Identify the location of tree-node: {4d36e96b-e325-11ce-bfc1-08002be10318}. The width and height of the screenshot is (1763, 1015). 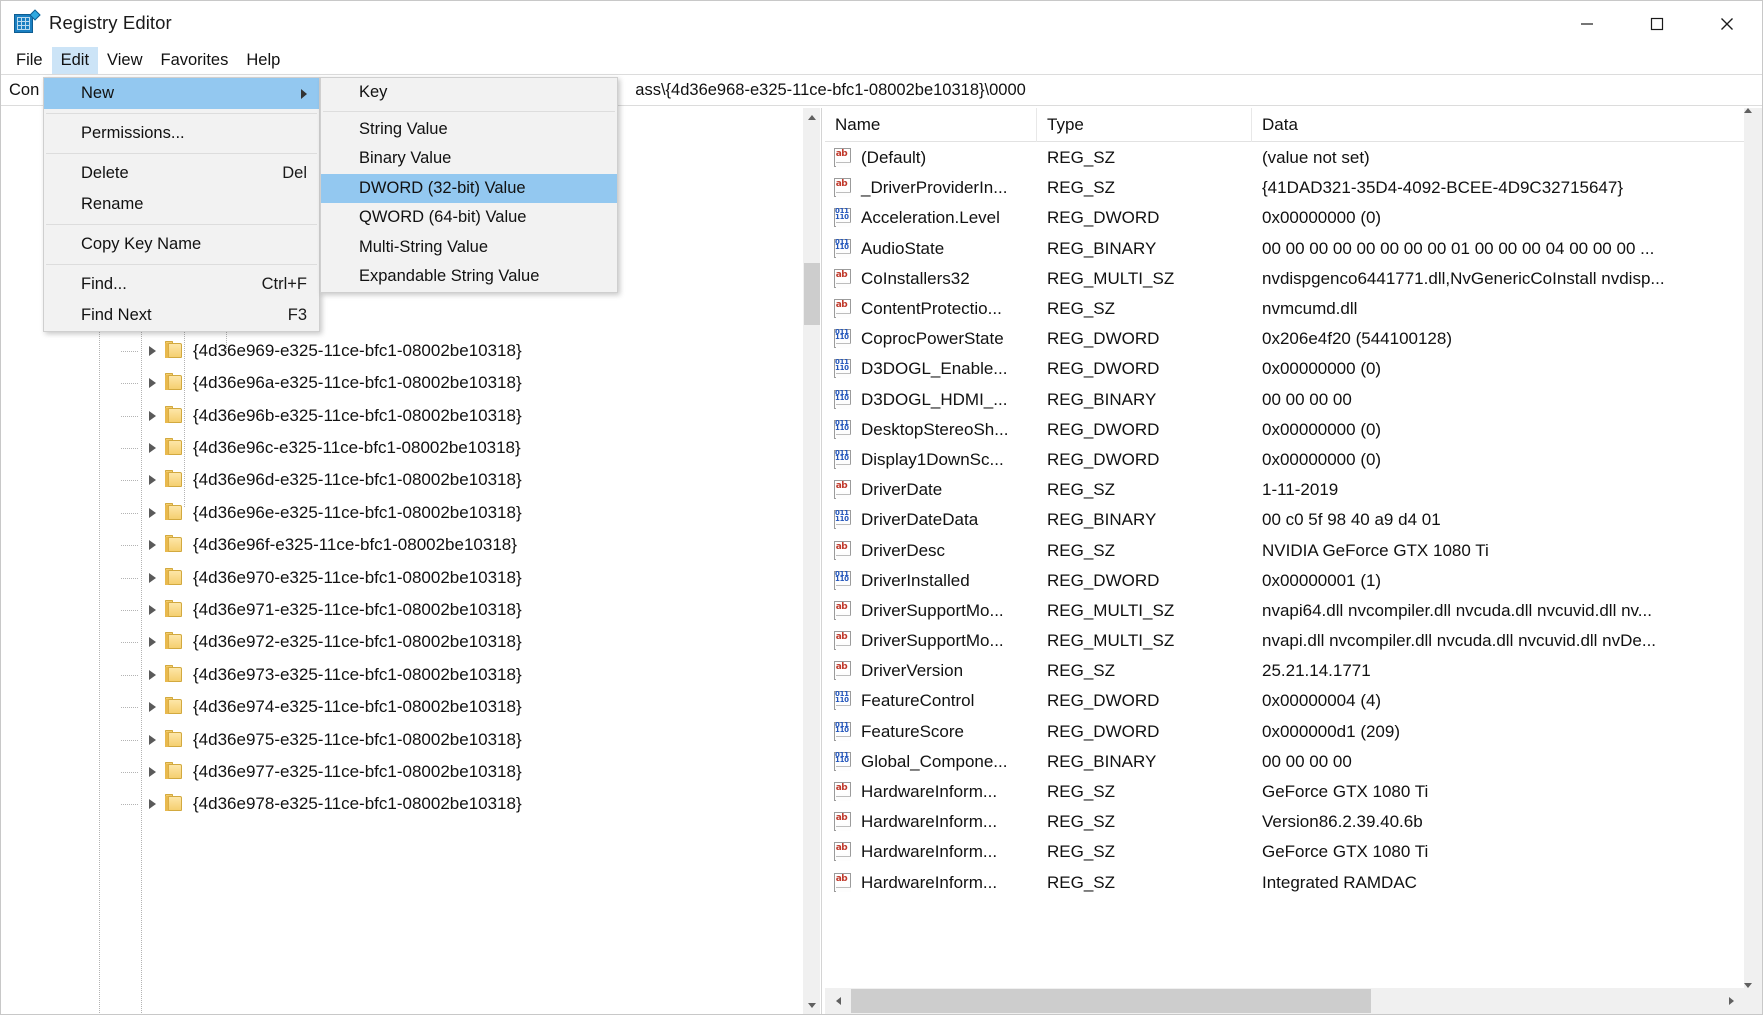
(401, 416).